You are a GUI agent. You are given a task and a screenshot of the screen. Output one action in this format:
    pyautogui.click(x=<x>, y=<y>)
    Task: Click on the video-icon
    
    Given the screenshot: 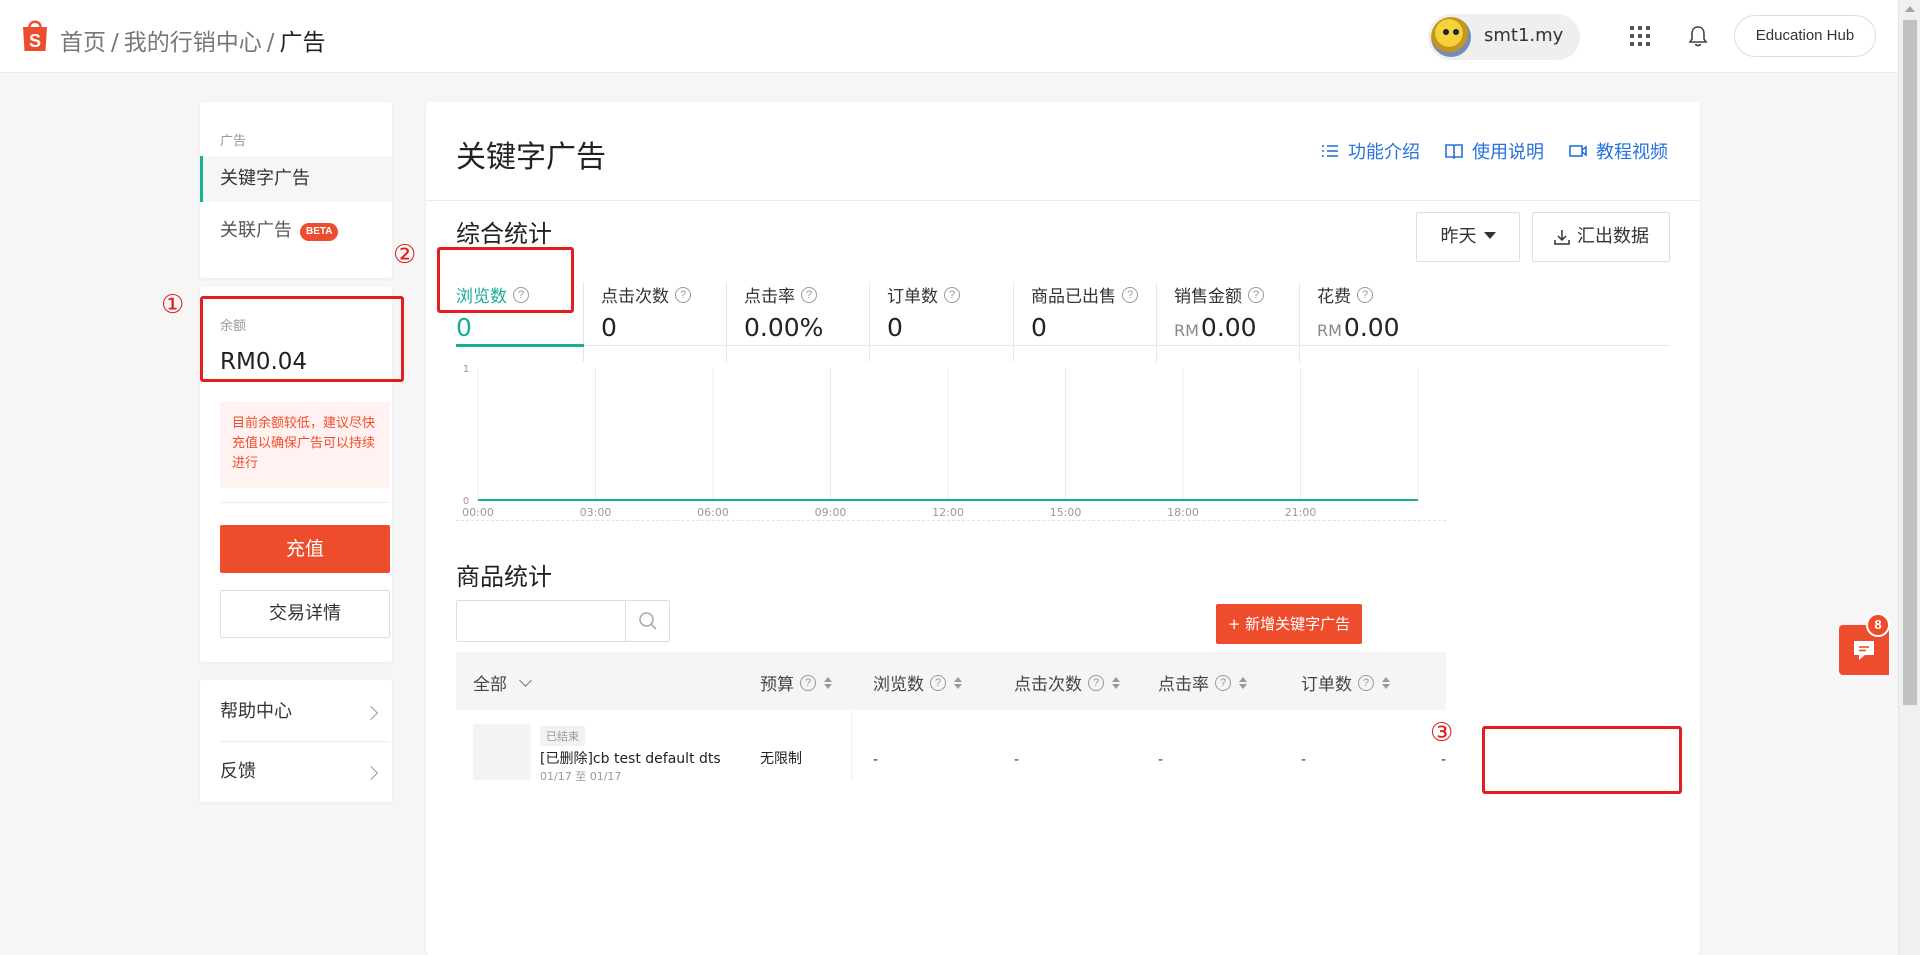 What is the action you would take?
    pyautogui.click(x=1578, y=151)
    